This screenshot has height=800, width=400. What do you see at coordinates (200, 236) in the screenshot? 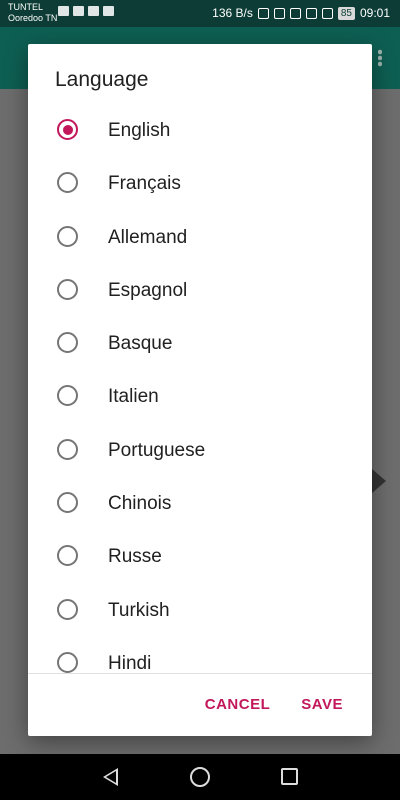
I see `language-option: Allemand` at bounding box center [200, 236].